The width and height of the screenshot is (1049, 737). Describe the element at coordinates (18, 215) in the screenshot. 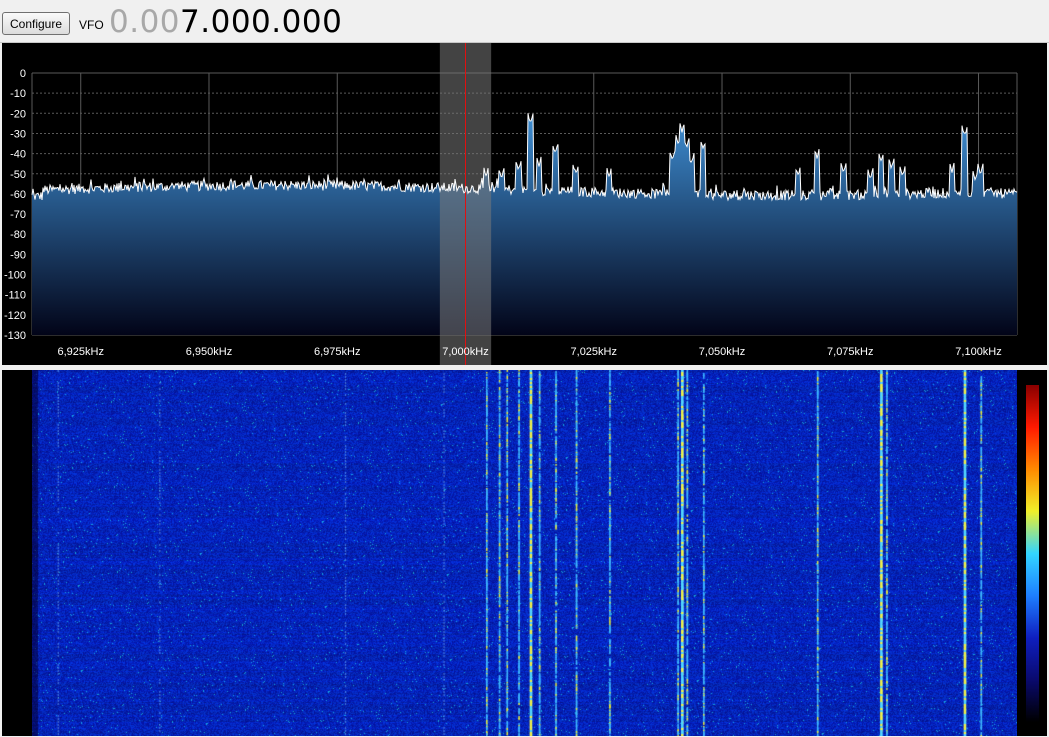

I see `y-tick-label: -70` at that location.